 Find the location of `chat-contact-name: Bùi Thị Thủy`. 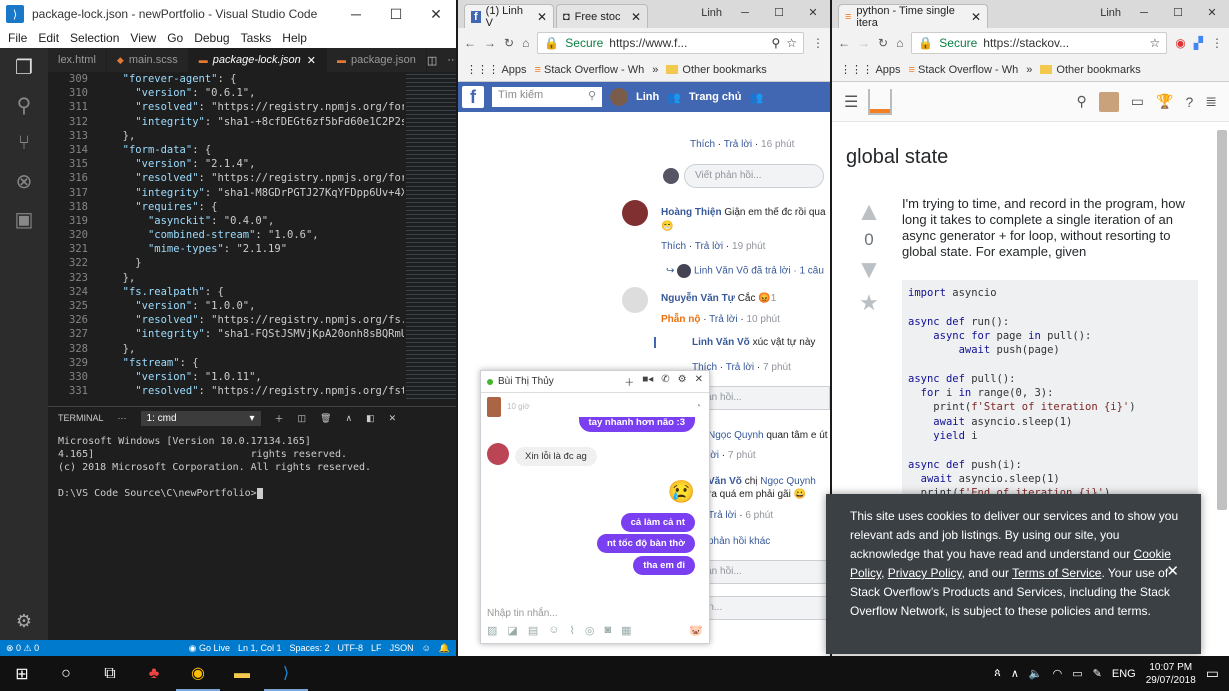

chat-contact-name: Bùi Thị Thủy is located at coordinates (526, 381).